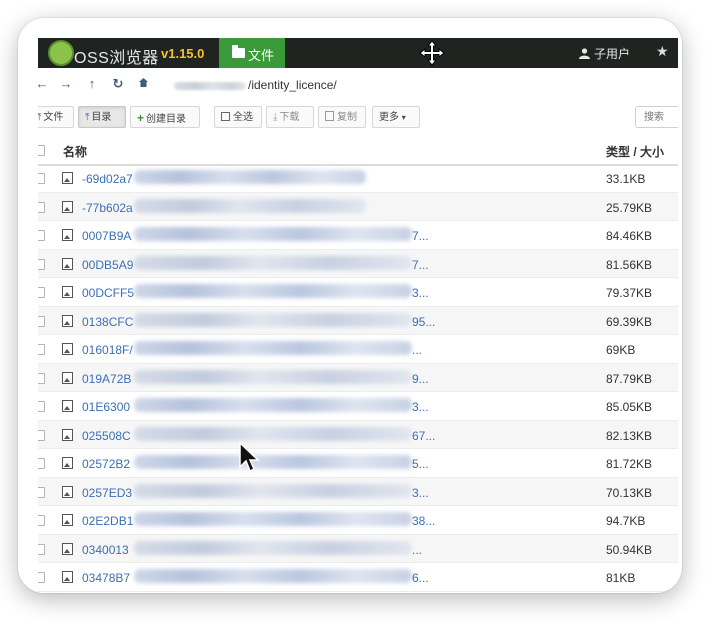 This screenshot has height=628, width=718. I want to click on file-name-link: 0007B9A, so click(106, 236).